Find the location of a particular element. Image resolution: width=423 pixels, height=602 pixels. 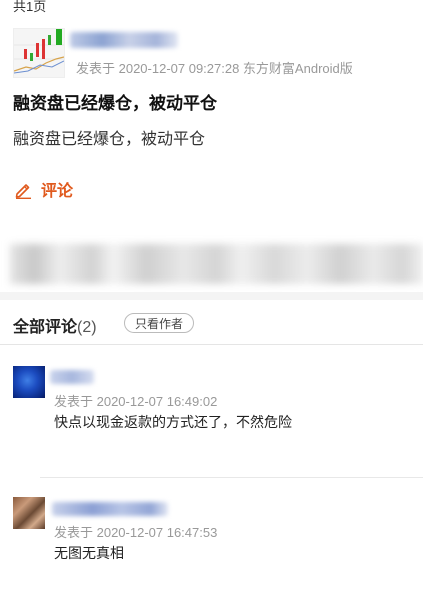

post-title: 融资盘已经爆仓，被动平仓 is located at coordinates (115, 103).